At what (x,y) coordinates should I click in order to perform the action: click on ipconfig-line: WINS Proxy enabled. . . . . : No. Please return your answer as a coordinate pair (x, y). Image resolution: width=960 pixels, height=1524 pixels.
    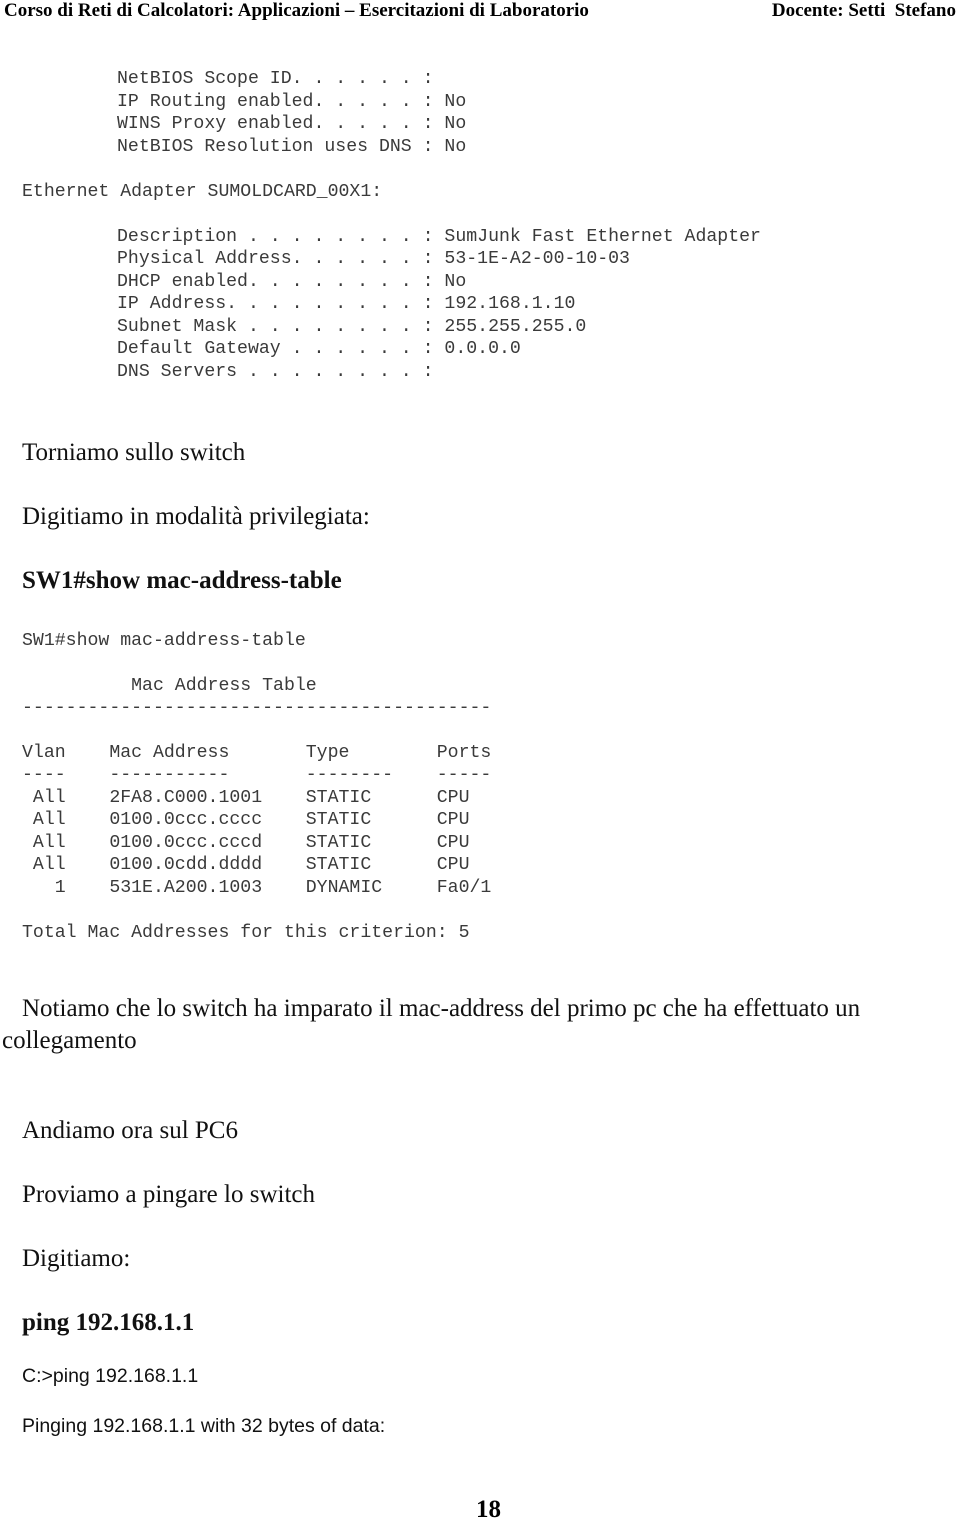
    Looking at the image, I should click on (292, 124).